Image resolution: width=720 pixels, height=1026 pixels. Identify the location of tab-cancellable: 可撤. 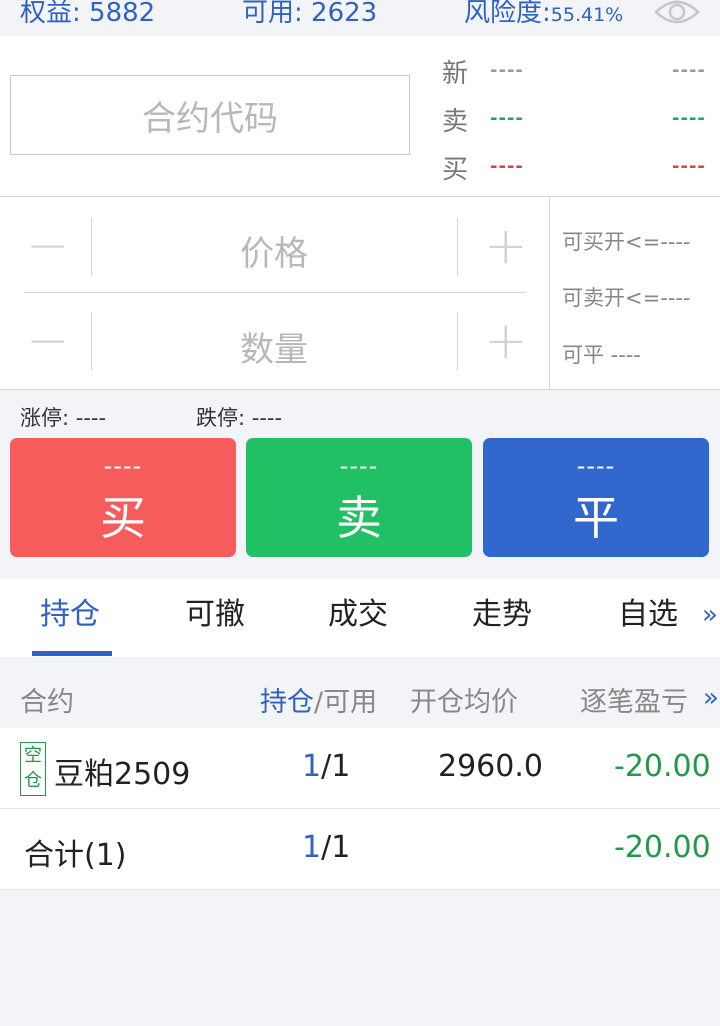
(215, 611).